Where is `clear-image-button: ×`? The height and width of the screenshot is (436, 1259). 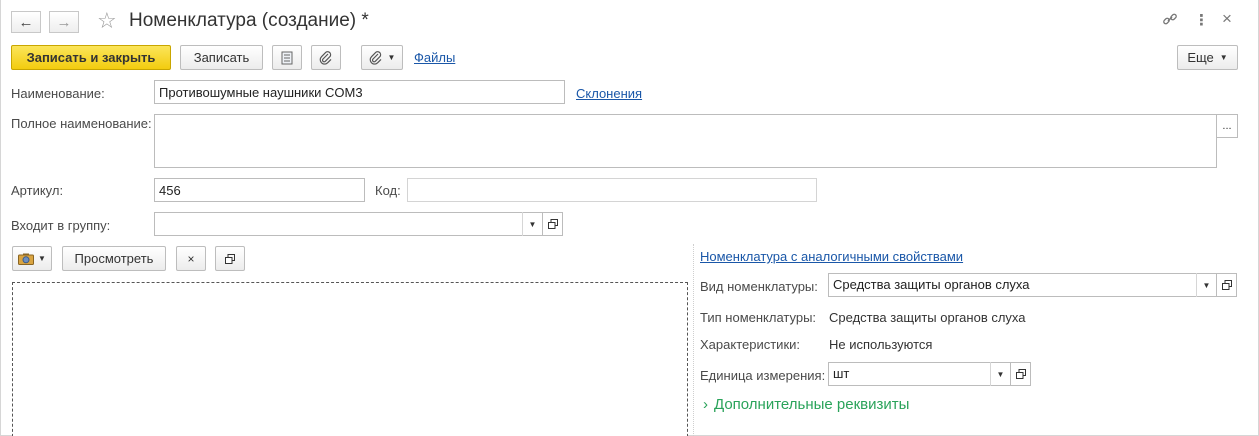 clear-image-button: × is located at coordinates (191, 258).